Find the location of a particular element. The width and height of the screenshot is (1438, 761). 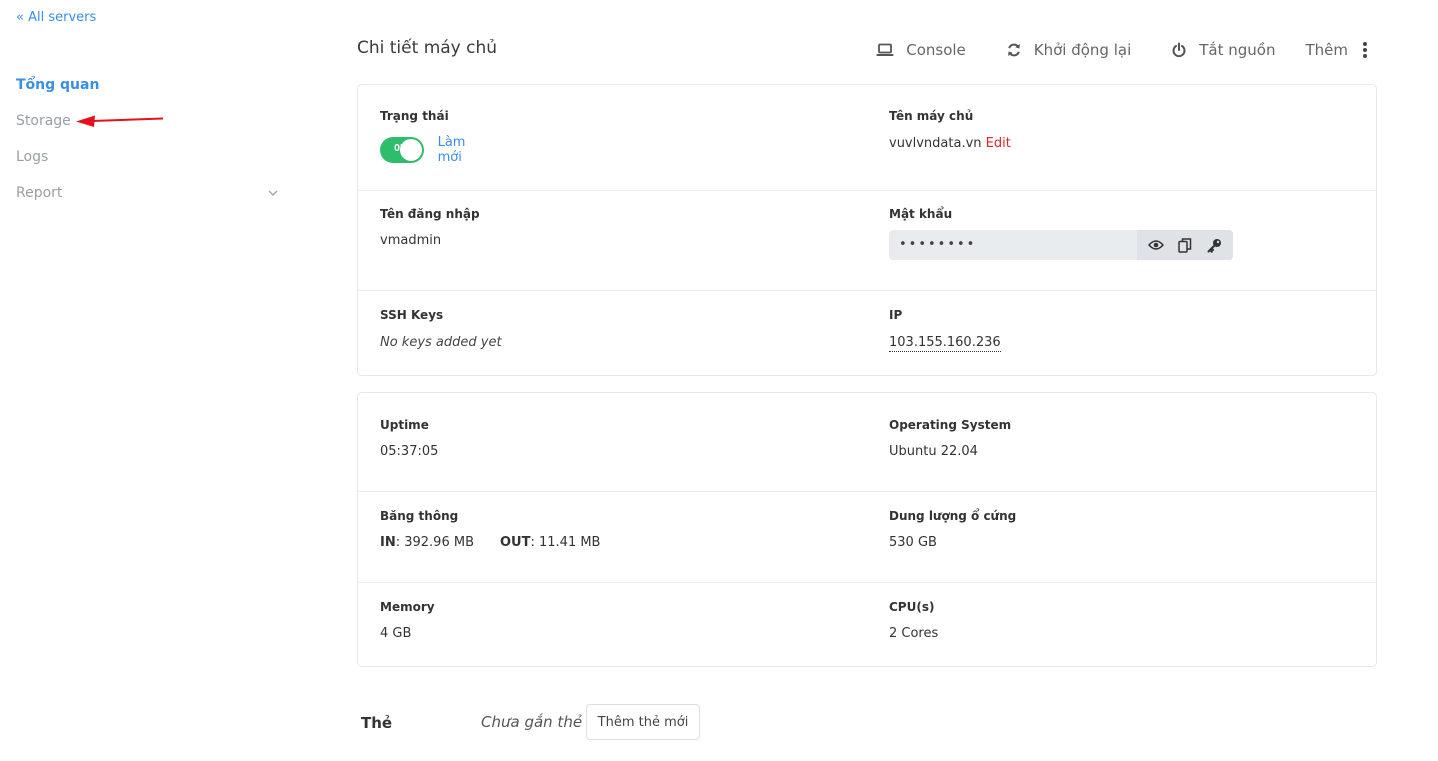

annotation-arrow-icon is located at coordinates (120, 121).